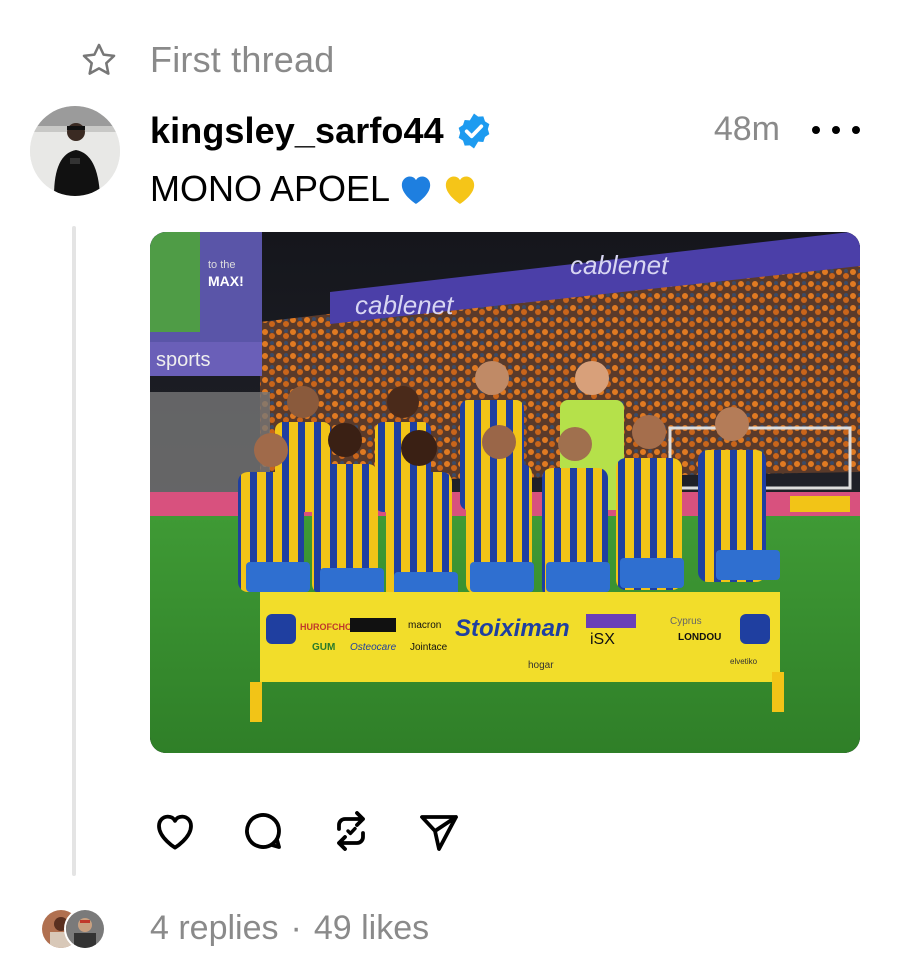 The image size is (900, 961). What do you see at coordinates (323, 647) in the screenshot?
I see `svg-text: GUM` at bounding box center [323, 647].